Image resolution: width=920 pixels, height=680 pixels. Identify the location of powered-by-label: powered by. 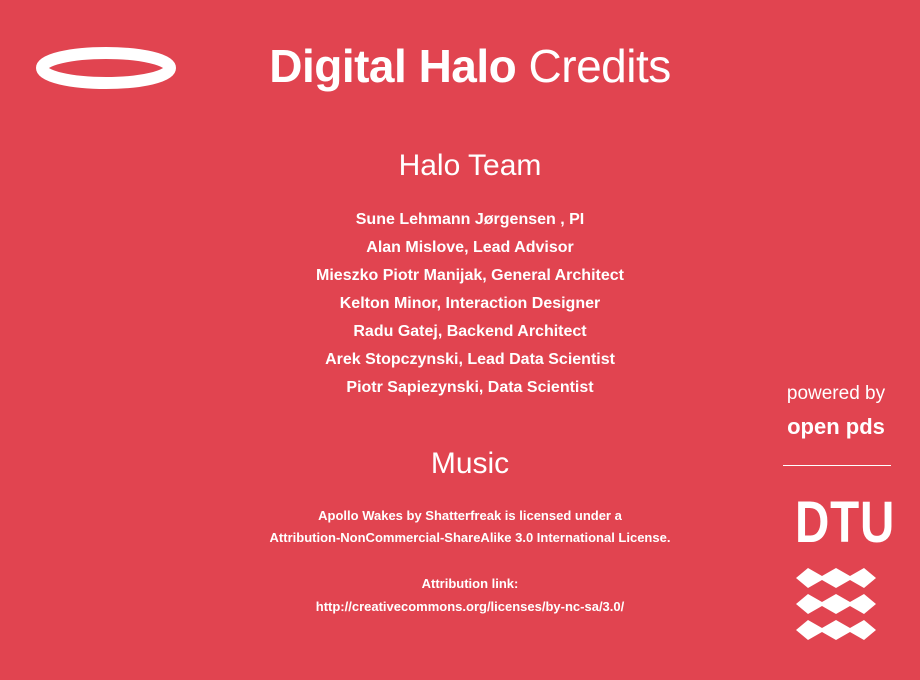
(836, 393).